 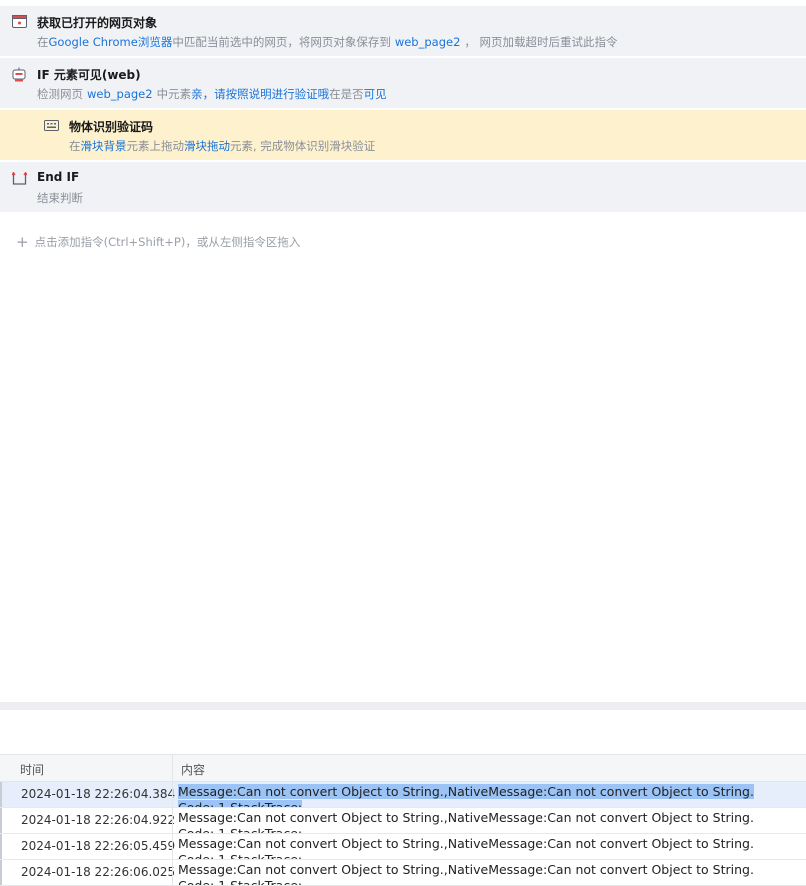 I want to click on browser-window-icon, so click(x=20, y=23).